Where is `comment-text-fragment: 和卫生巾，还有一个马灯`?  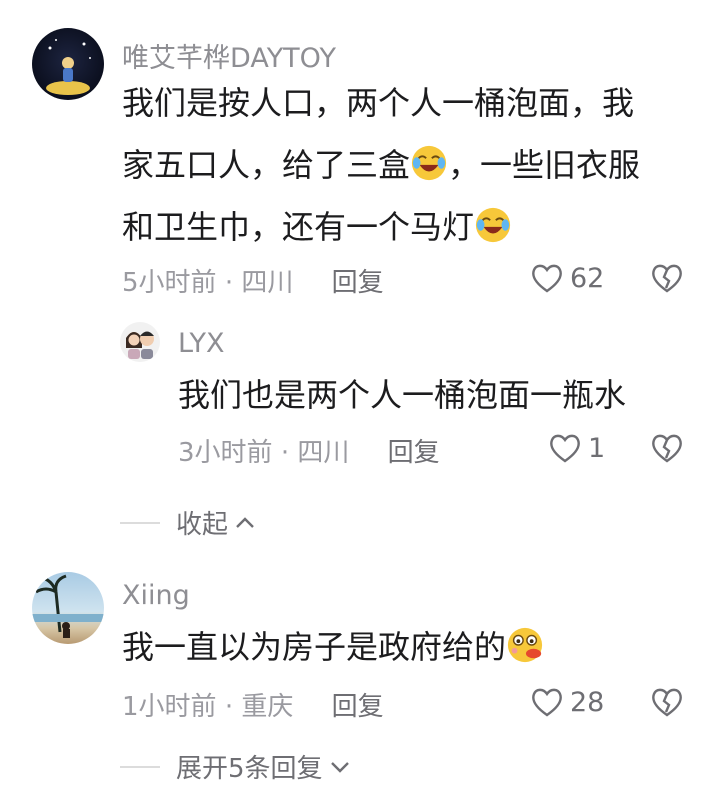 comment-text-fragment: 和卫生巾，还有一个马灯 is located at coordinates (298, 227).